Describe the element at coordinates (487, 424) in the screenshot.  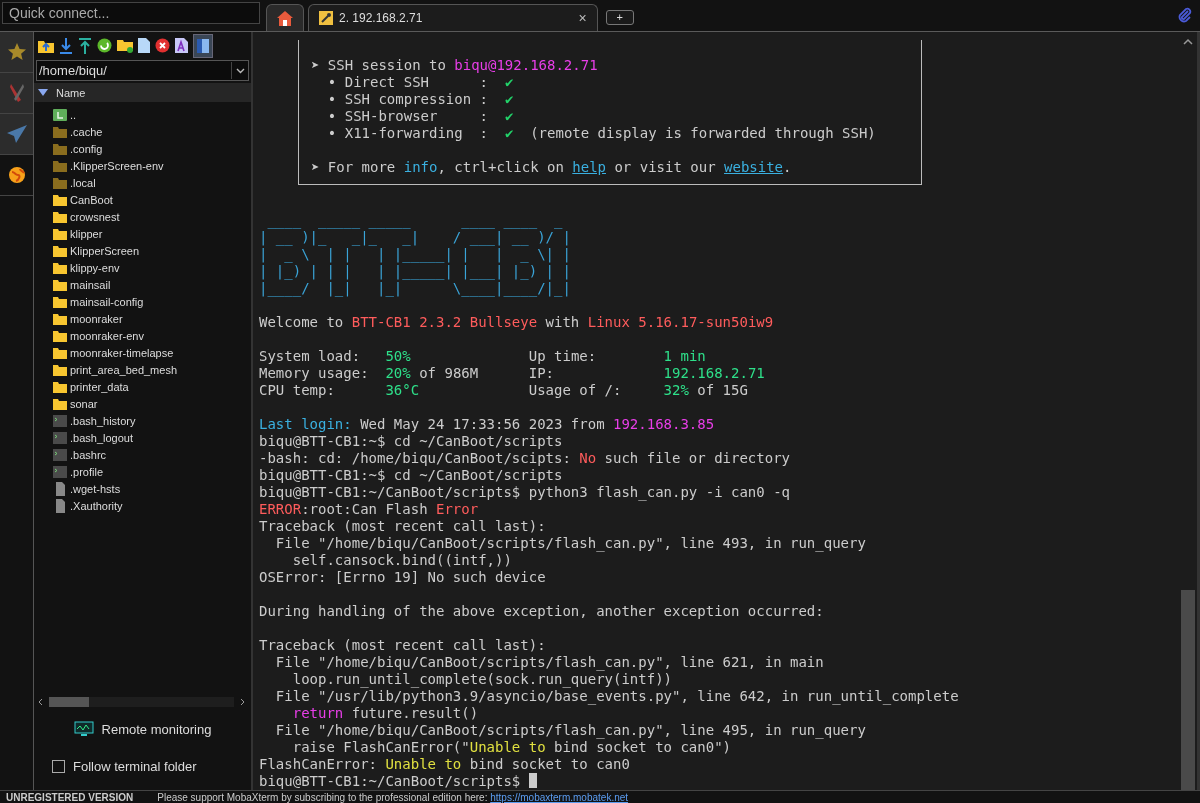
I see `terminal-line: Last login: Wed May 24 17:33:56 2023 from 192.168.3.85` at that location.